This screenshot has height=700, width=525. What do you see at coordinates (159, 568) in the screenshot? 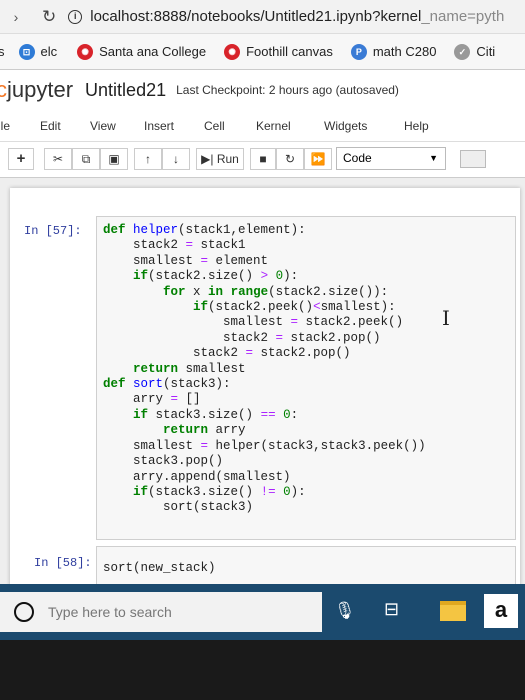
I see `code-text: sort(new_stack)` at bounding box center [159, 568].